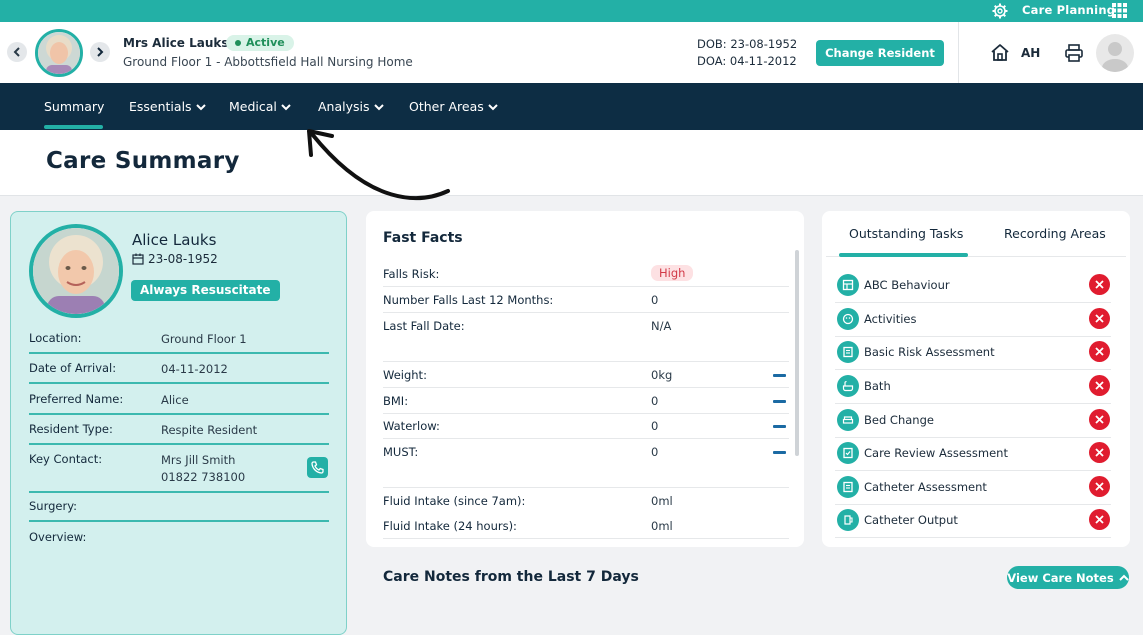 The image size is (1143, 635). What do you see at coordinates (1068, 10) in the screenshot?
I see `app-label: Care Planning` at bounding box center [1068, 10].